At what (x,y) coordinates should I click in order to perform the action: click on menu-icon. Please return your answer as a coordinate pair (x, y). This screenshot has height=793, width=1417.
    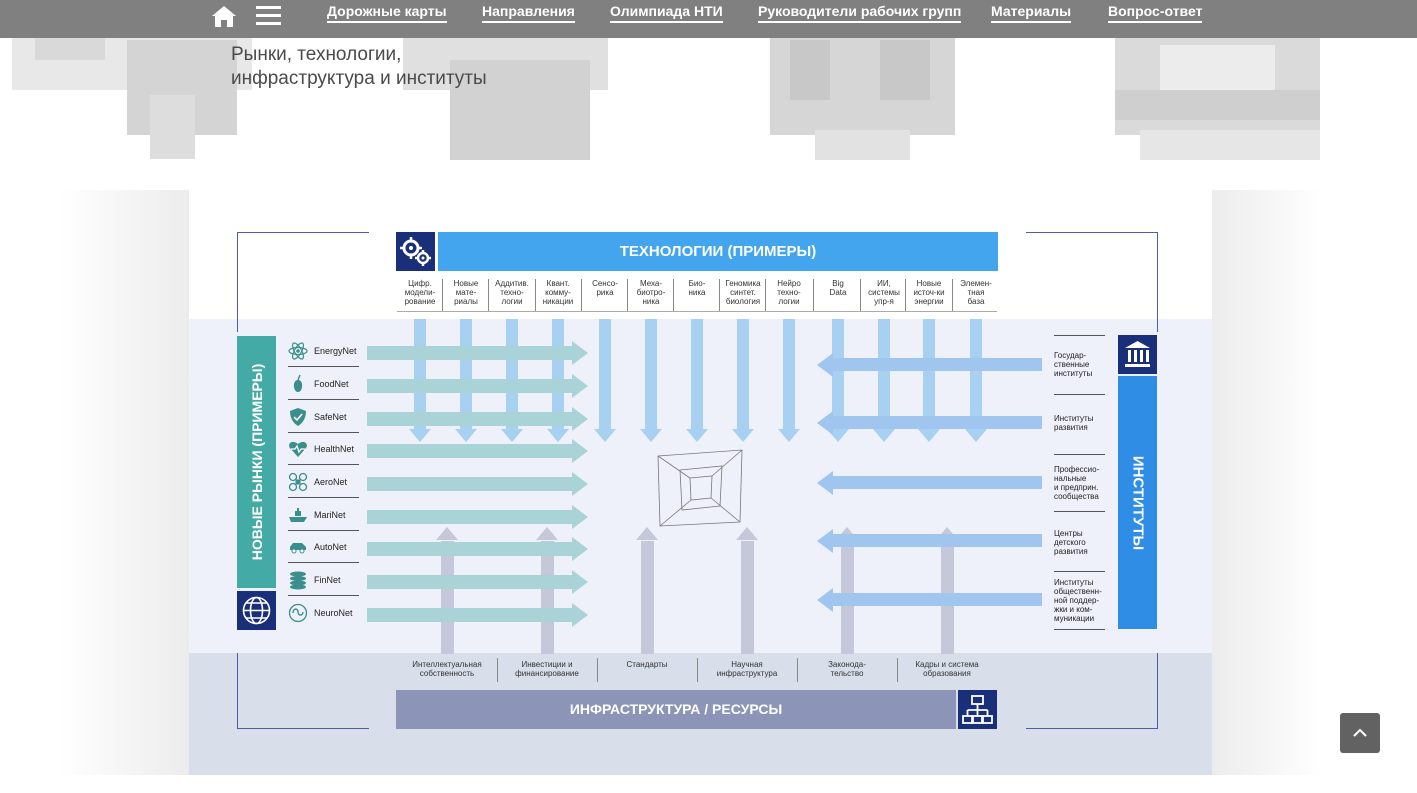
    Looking at the image, I should click on (268, 16).